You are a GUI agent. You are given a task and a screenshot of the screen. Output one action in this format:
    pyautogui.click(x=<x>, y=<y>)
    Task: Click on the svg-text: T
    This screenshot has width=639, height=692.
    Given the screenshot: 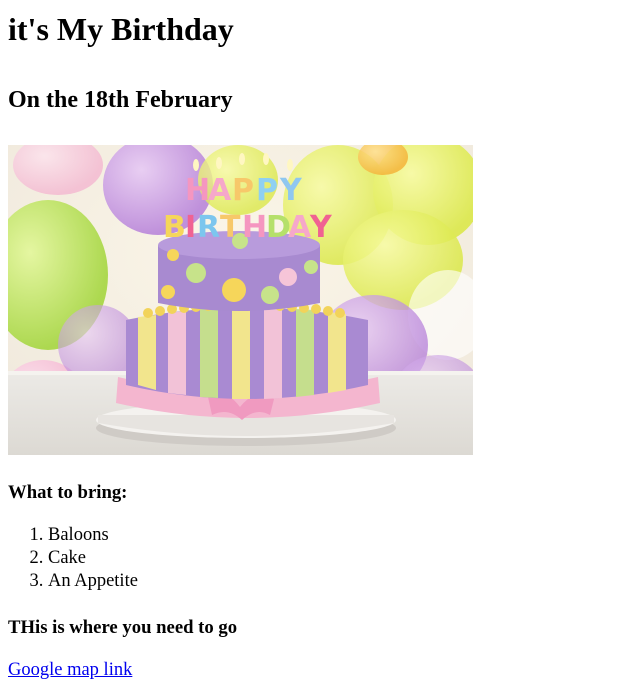 What is the action you would take?
    pyautogui.click(x=230, y=227)
    